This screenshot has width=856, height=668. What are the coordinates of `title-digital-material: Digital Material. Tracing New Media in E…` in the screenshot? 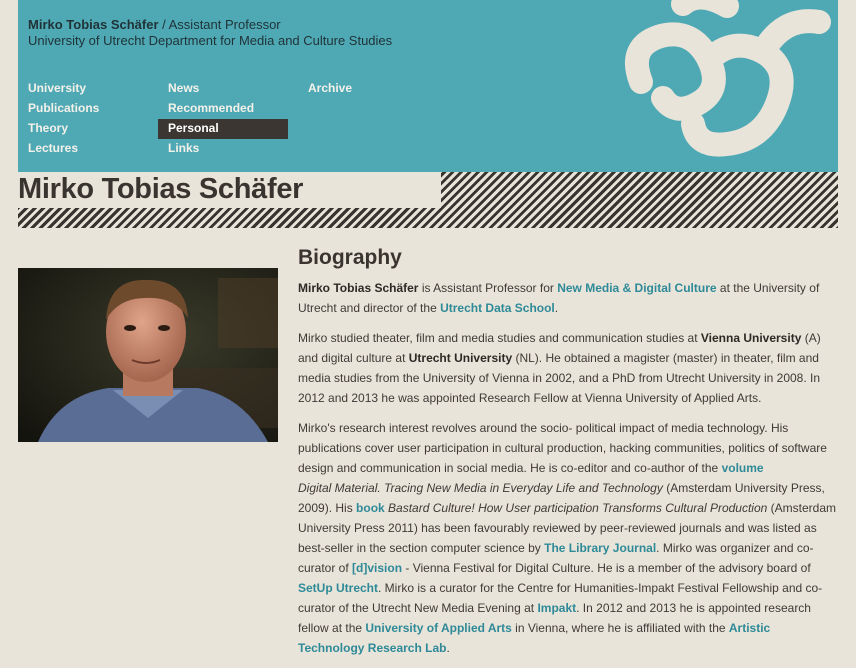 It's located at (480, 488).